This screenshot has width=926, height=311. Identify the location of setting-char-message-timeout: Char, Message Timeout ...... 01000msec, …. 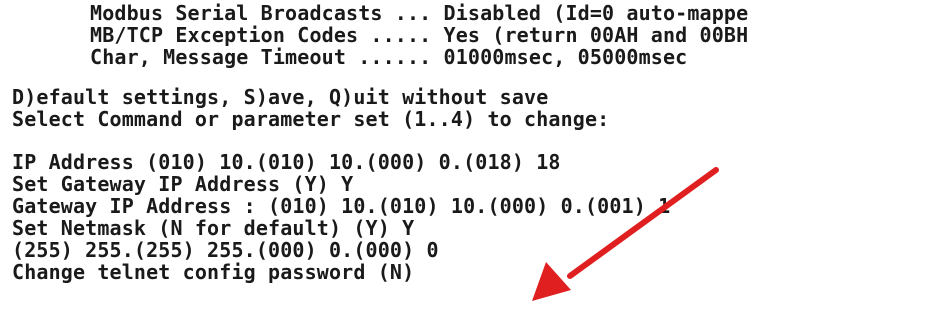
(389, 57).